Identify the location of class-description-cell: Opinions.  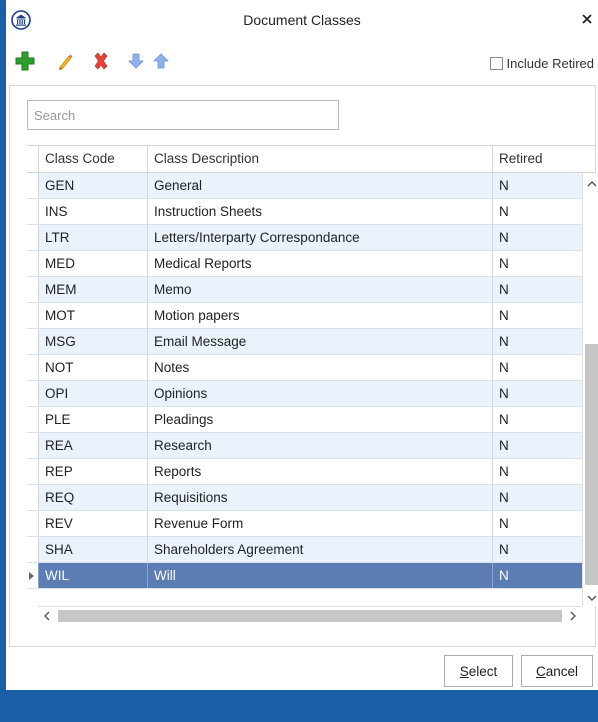
(319, 393).